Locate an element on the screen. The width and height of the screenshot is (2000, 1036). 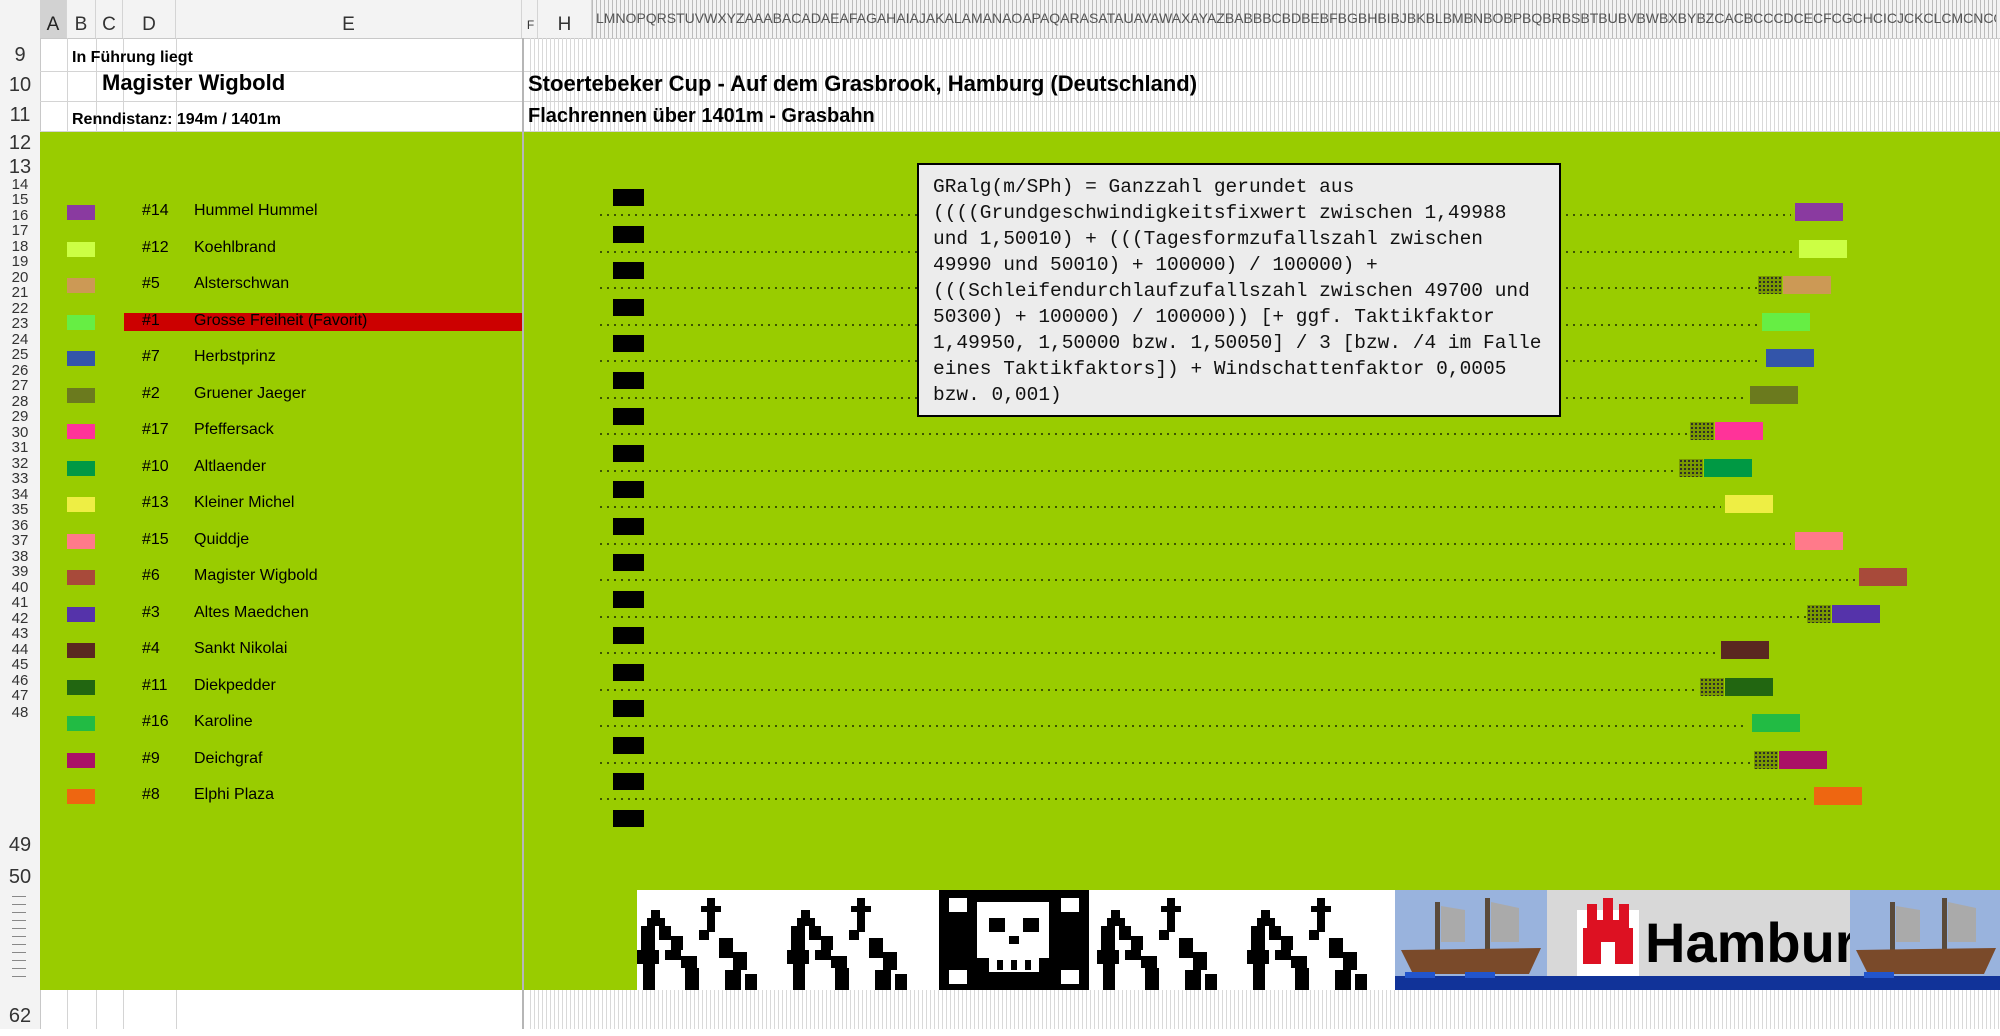
column-header-h: H is located at coordinates (565, 19).